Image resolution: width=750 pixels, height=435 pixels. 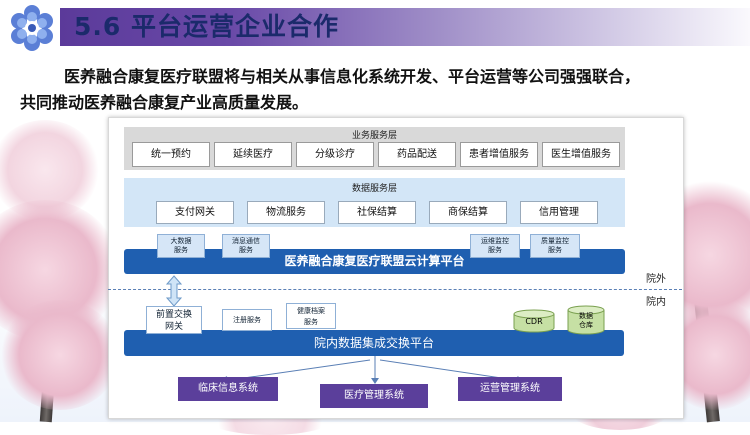 I want to click on bidirectional-arrow-icon, so click(x=174, y=291).